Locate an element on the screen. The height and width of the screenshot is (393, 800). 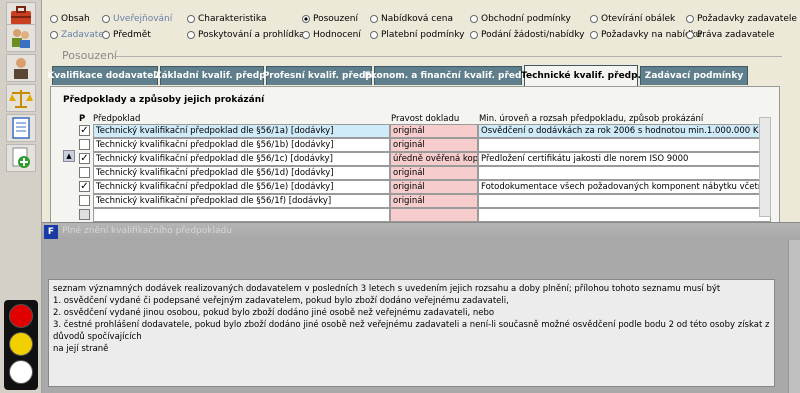
left-toolbar is located at coordinates (21, 196).